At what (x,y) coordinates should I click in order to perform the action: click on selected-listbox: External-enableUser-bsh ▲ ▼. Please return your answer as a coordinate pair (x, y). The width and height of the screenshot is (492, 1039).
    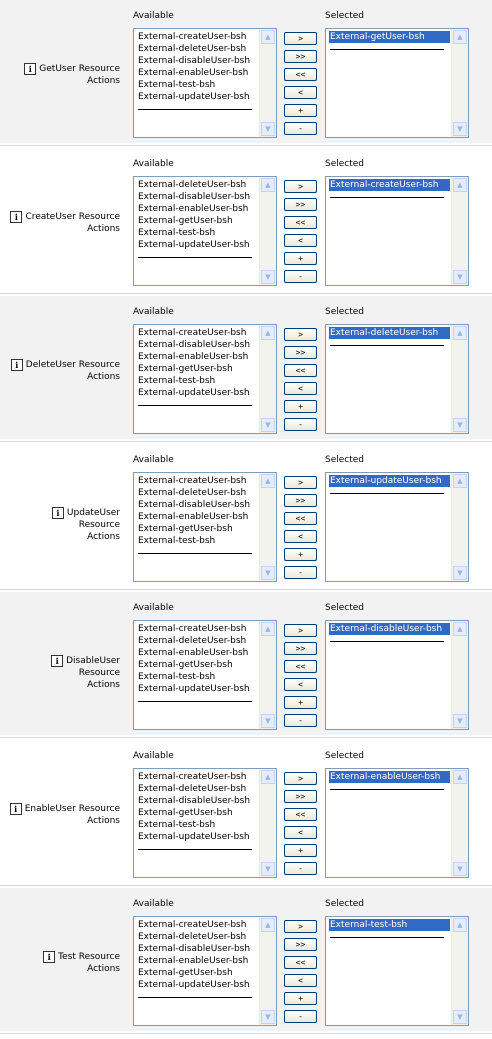
    Looking at the image, I should click on (397, 823).